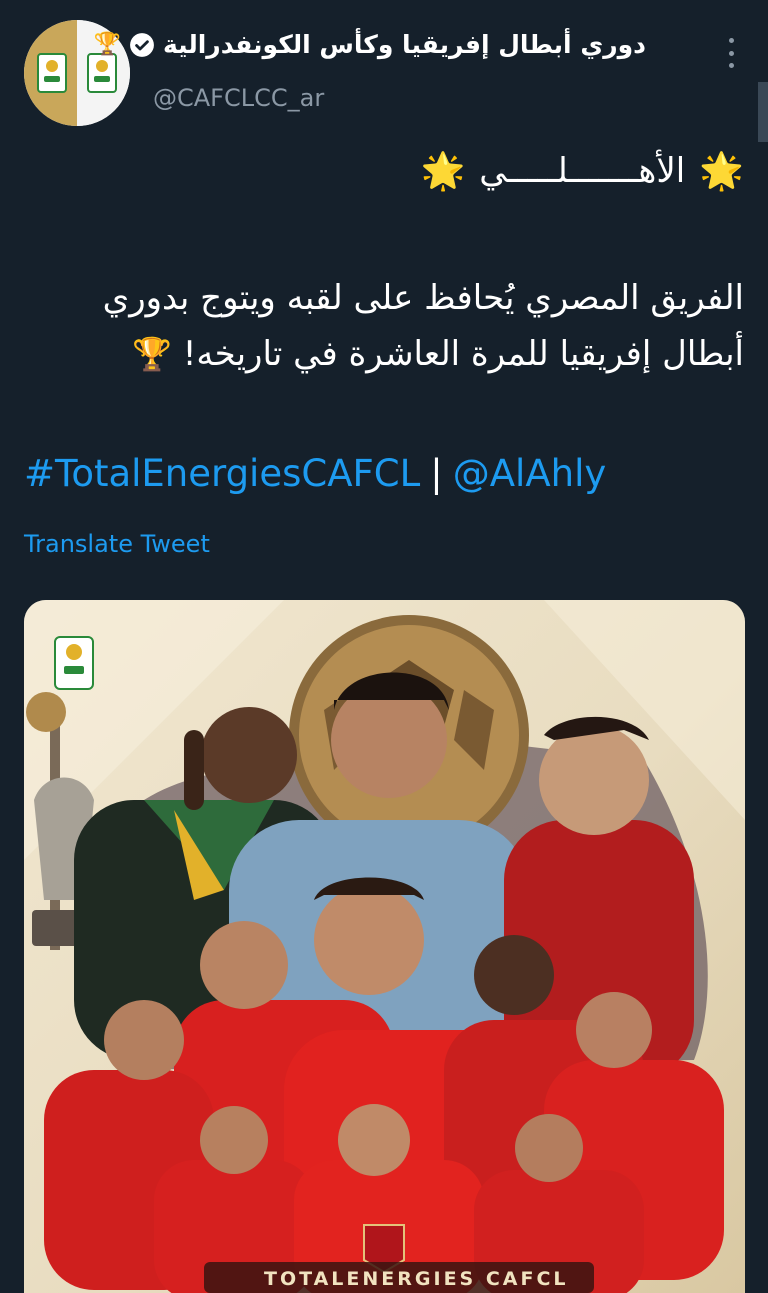  Describe the element at coordinates (463, 354) in the screenshot. I see `tweet-body-line-text: أبطال إفريقيا للمرة العاشرة في تاريخه!` at that location.